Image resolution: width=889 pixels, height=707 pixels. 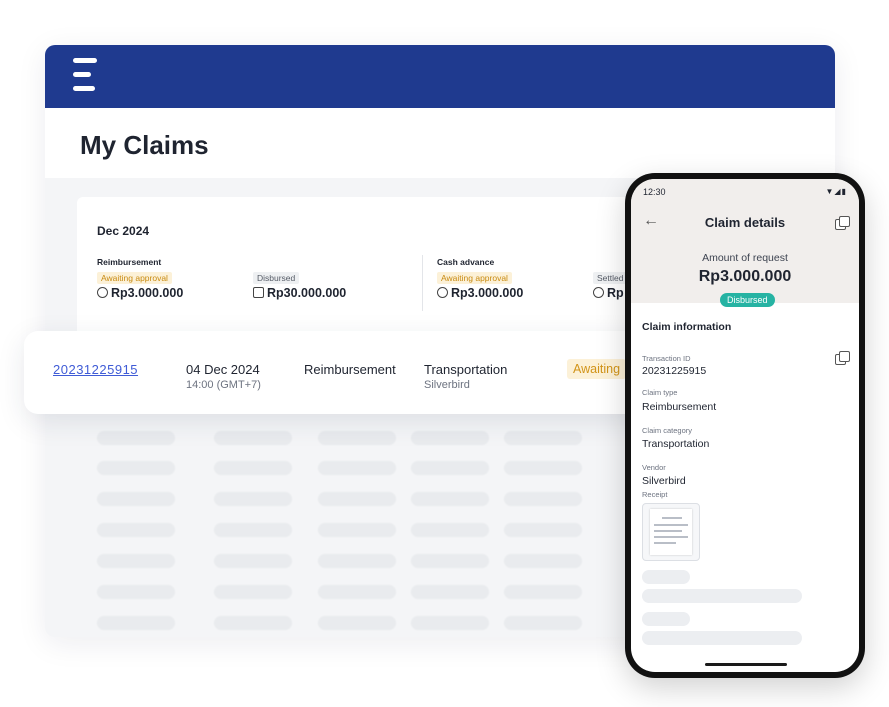 I want to click on amount-text: Rp, so click(x=615, y=293).